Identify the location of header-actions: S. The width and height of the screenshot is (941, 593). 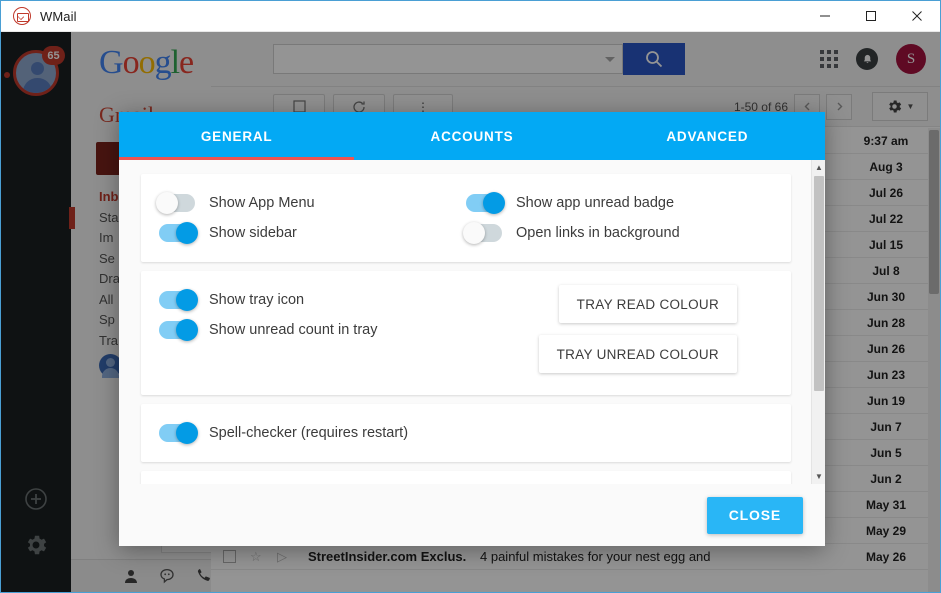
(873, 59).